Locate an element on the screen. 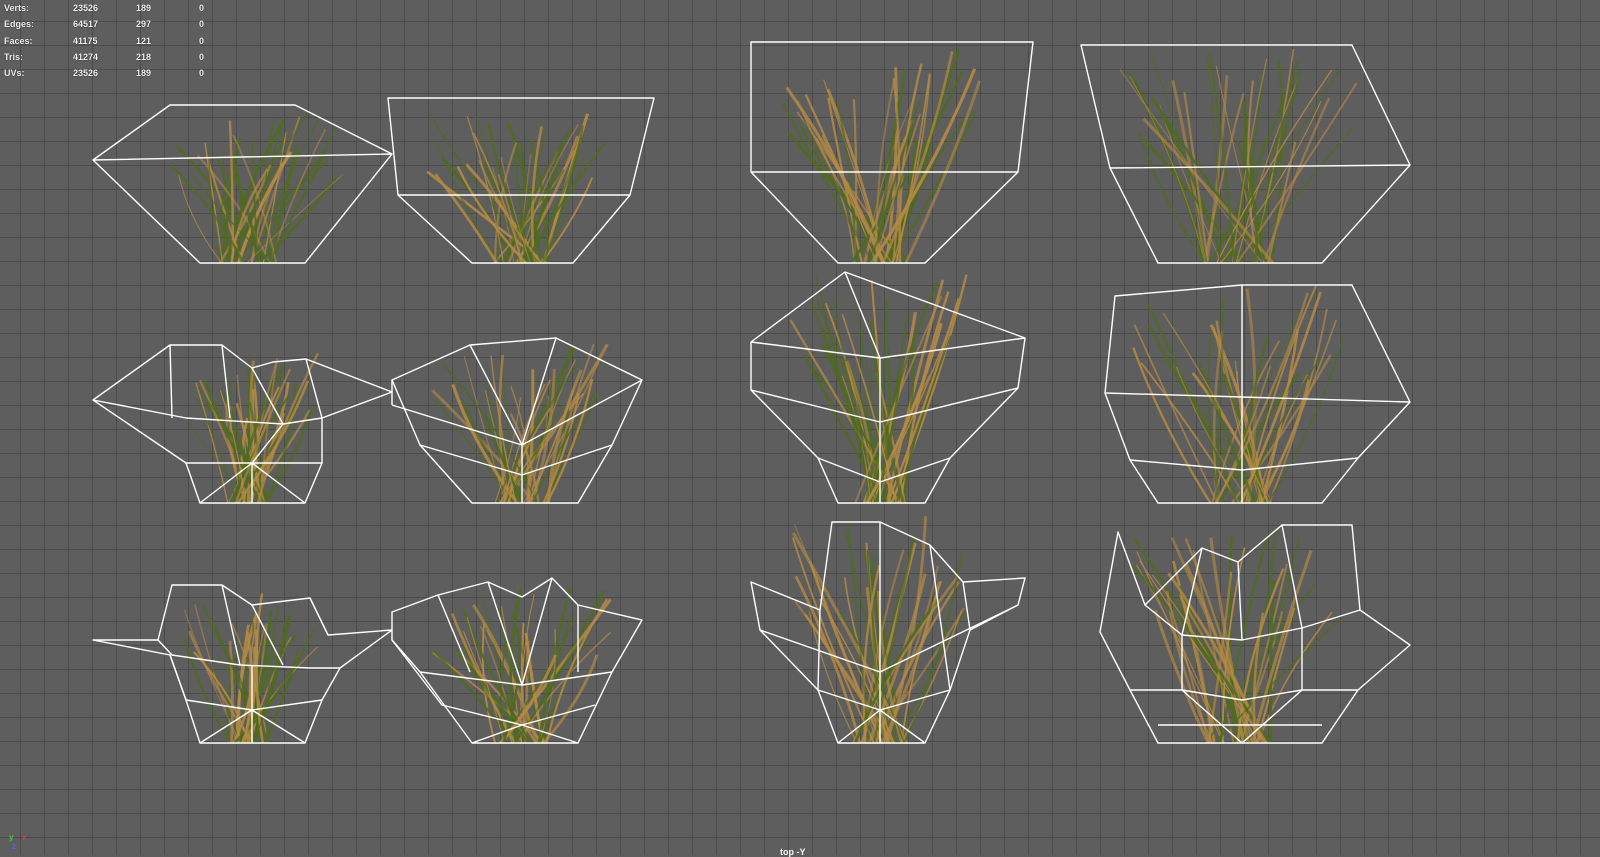 This screenshot has width=1600, height=857. camera-view-label: top -Y is located at coordinates (793, 852).